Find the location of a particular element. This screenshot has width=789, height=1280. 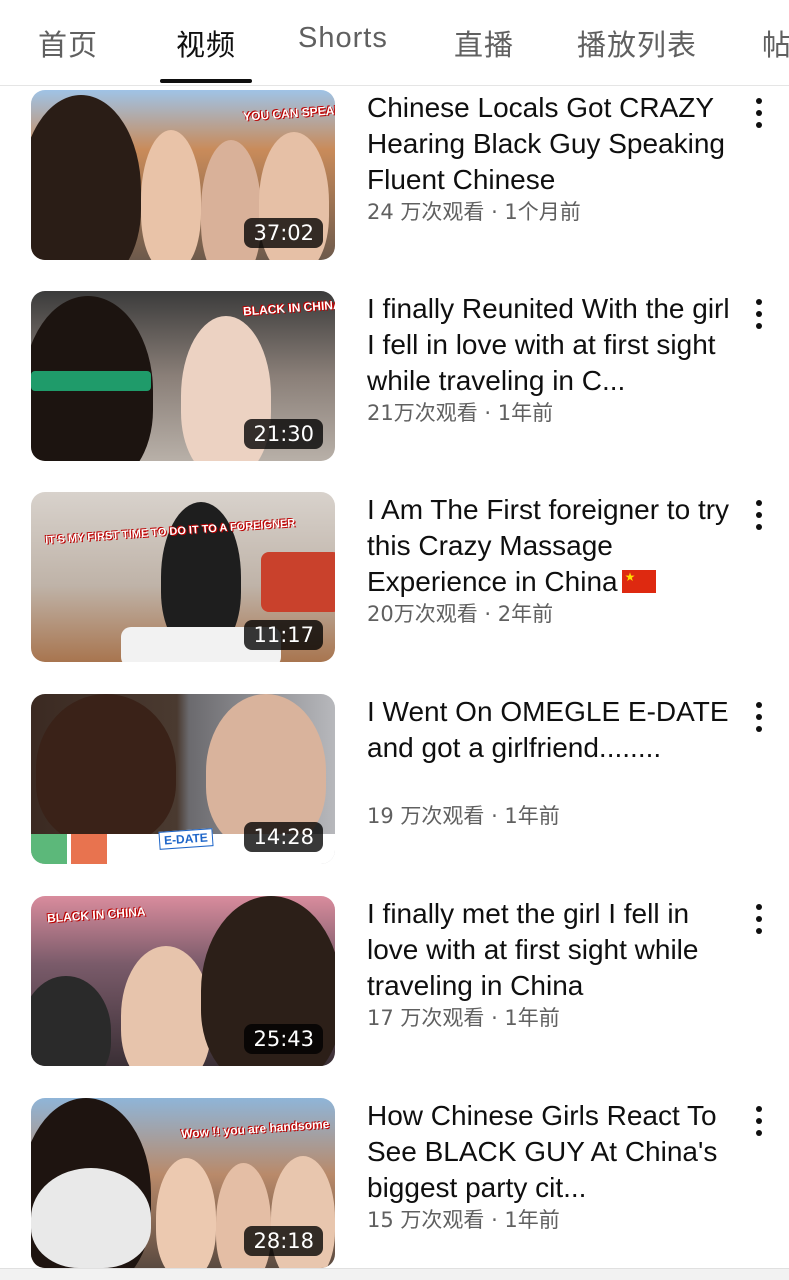

video-thumbnail: BLACK IN CHINA 21:30 is located at coordinates (183, 376).